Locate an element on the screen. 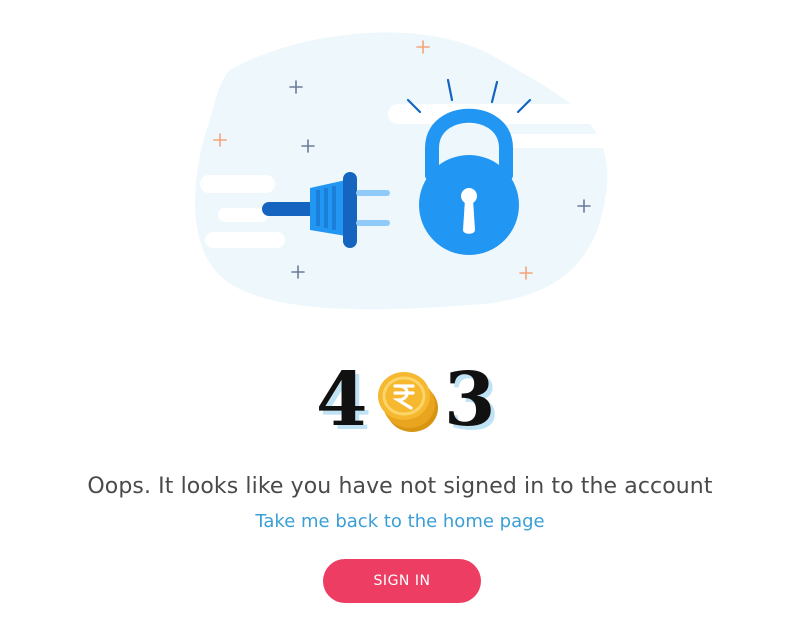 The height and width of the screenshot is (640, 800). rupee-coin-icon is located at coordinates (408, 402).